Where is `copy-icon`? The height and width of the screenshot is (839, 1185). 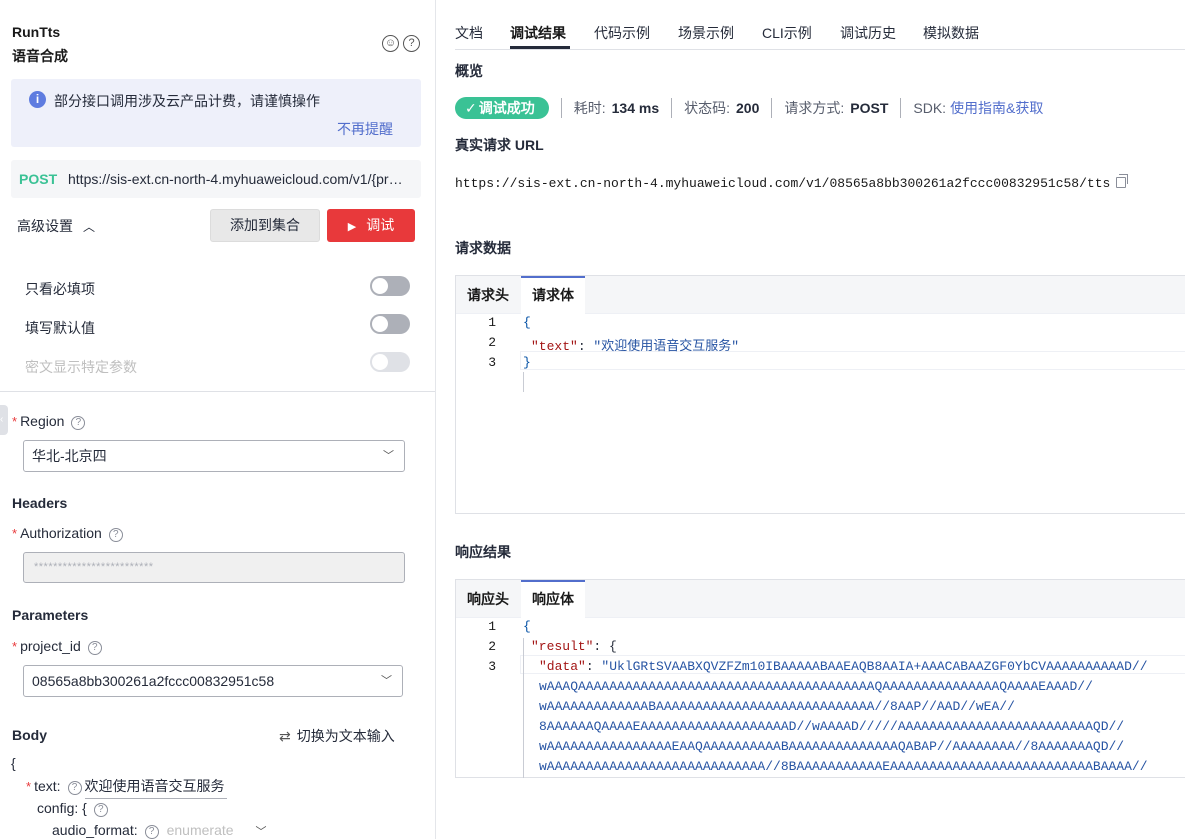
copy-icon is located at coordinates (1122, 181).